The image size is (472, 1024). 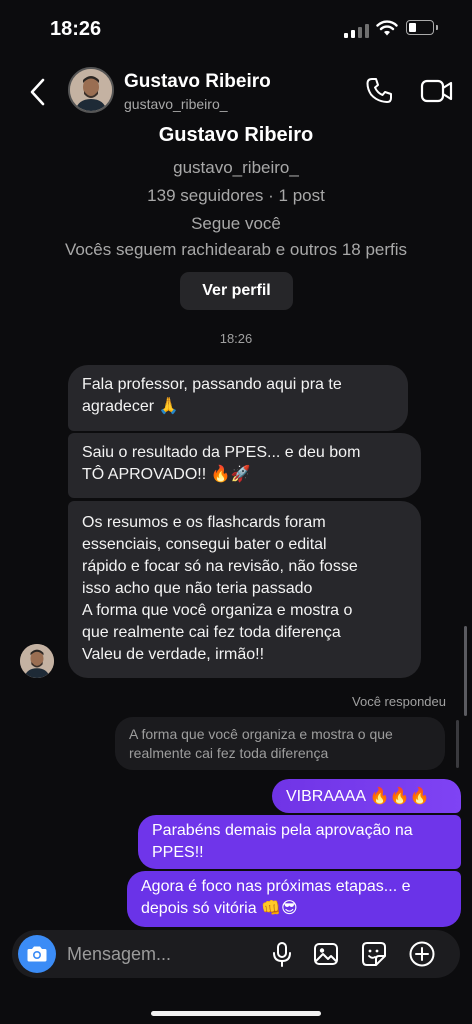 What do you see at coordinates (437, 91) in the screenshot?
I see `video-camera-icon` at bounding box center [437, 91].